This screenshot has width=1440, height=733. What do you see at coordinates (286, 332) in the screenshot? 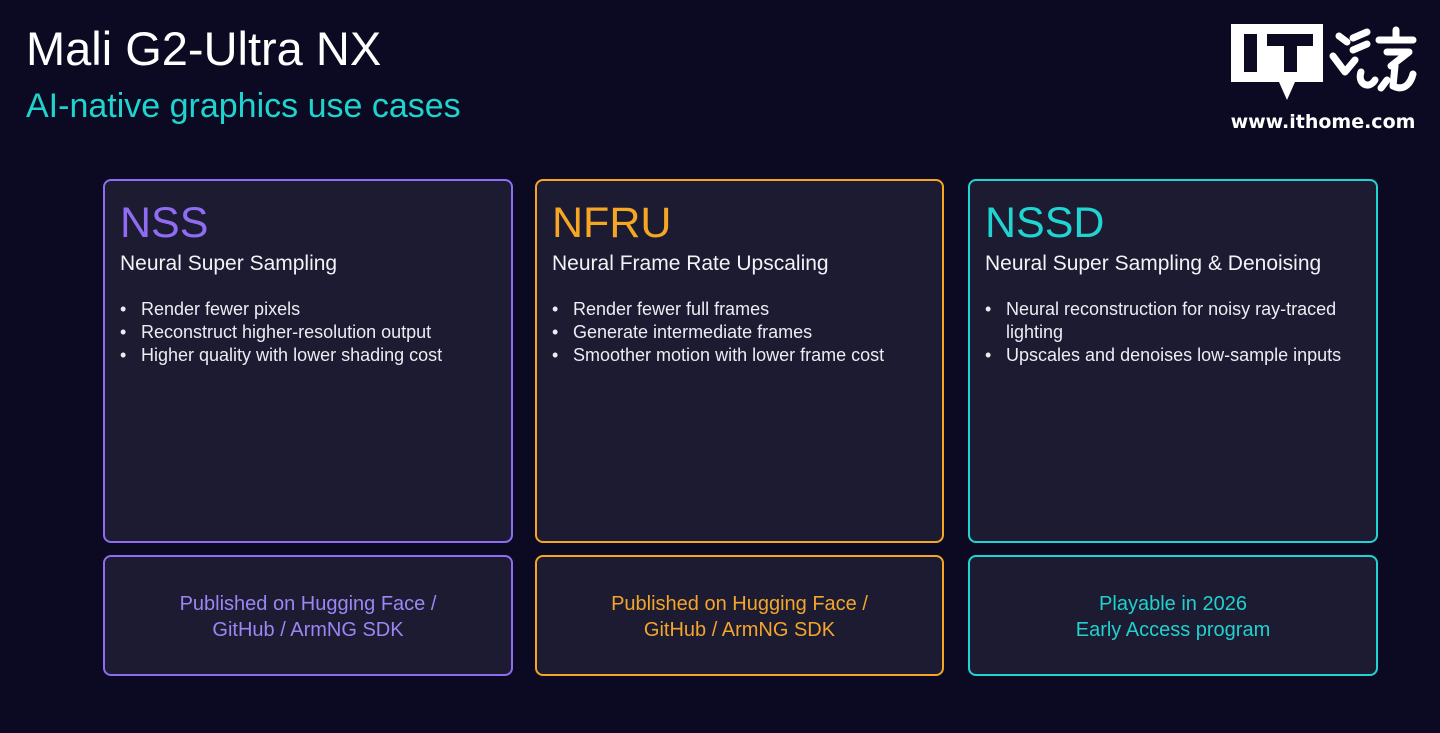
I see `feature-text: Reconstruct higher-resolution output` at bounding box center [286, 332].